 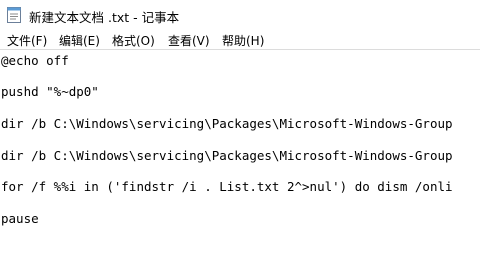 I want to click on window-title: 新建文本文档 .txt - 记事本, so click(x=104, y=17).